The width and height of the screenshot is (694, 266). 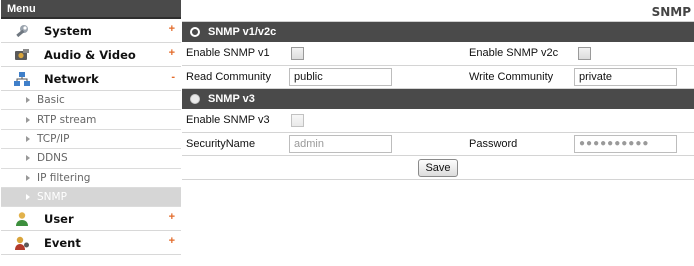 I want to click on enable-snmp-v3-row: Enable SNMP v3, so click(x=438, y=121).